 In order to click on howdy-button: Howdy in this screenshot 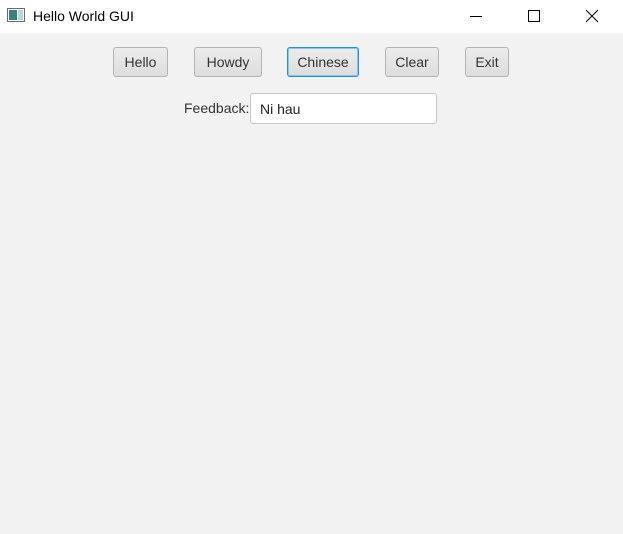, I will do `click(228, 62)`.